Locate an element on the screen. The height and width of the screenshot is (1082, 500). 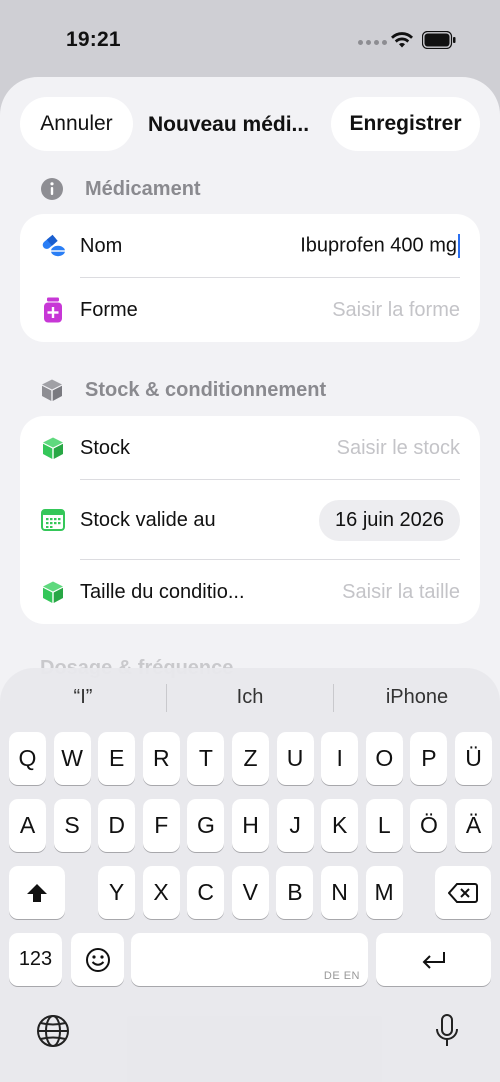
delete-icon is located at coordinates (463, 892).